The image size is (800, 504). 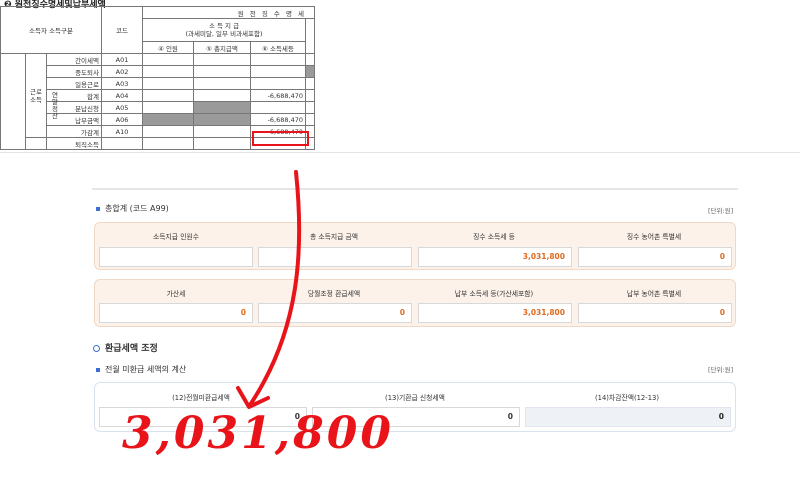 I want to click on annotation-arrow-icon, so click(x=269, y=289).